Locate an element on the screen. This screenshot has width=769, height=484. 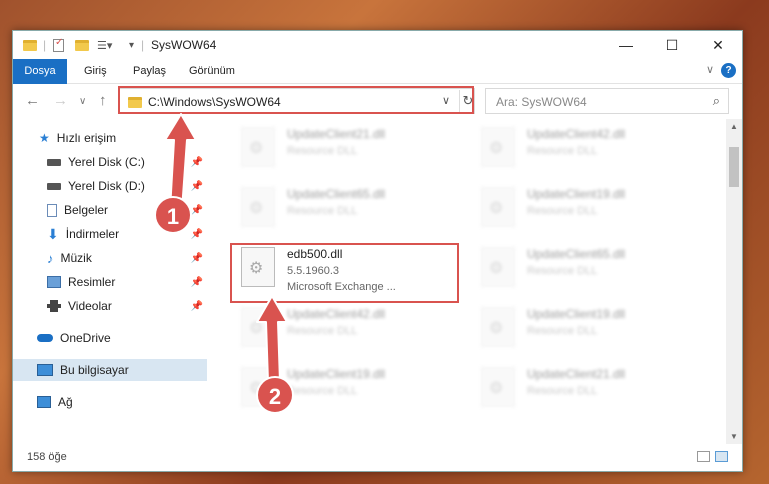
tab-share: Paylaş is located at coordinates (149, 71).